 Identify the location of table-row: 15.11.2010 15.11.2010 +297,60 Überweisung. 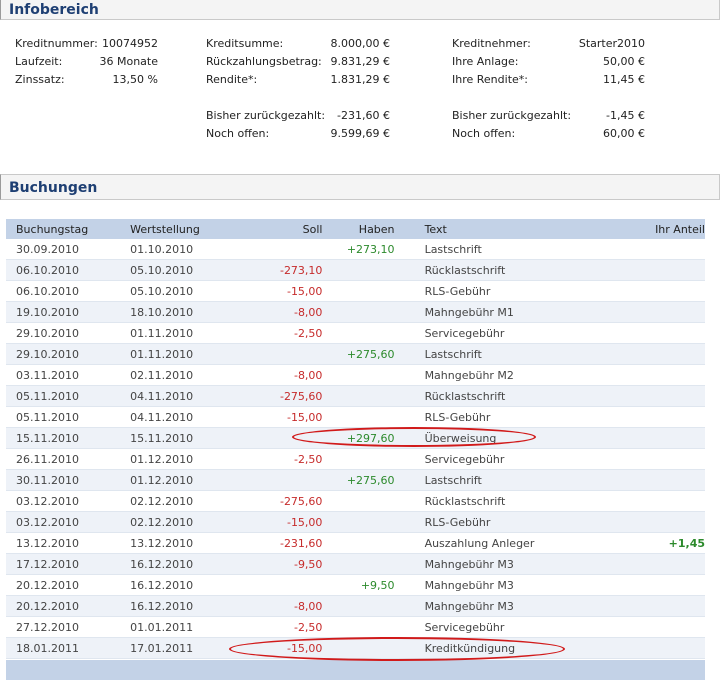
(355, 438).